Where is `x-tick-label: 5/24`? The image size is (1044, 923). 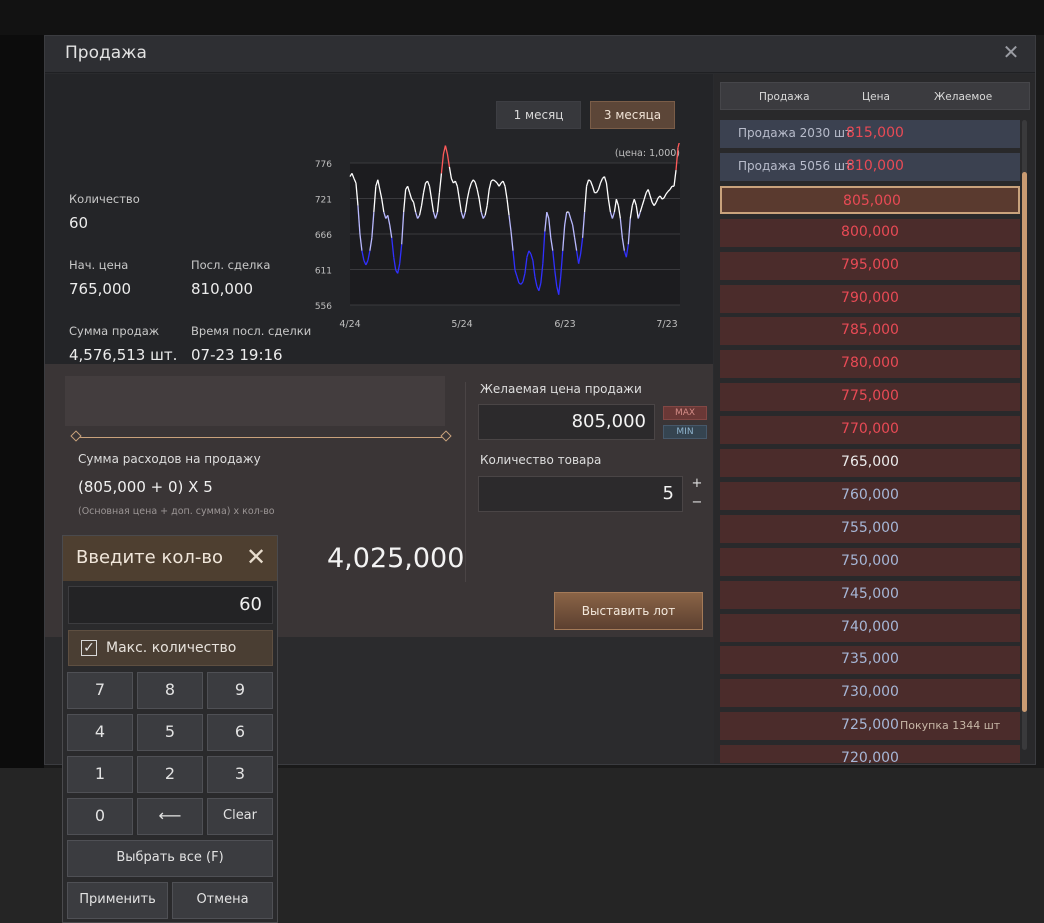 x-tick-label: 5/24 is located at coordinates (461, 324).